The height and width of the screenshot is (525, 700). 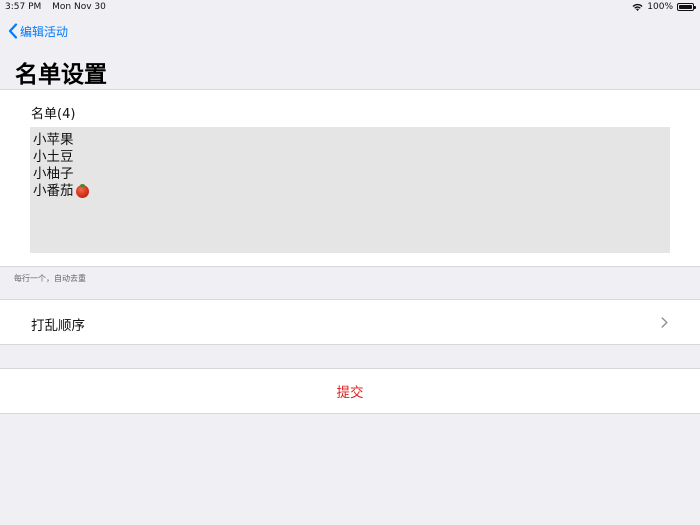 What do you see at coordinates (664, 322) in the screenshot?
I see `chevron-right-icon` at bounding box center [664, 322].